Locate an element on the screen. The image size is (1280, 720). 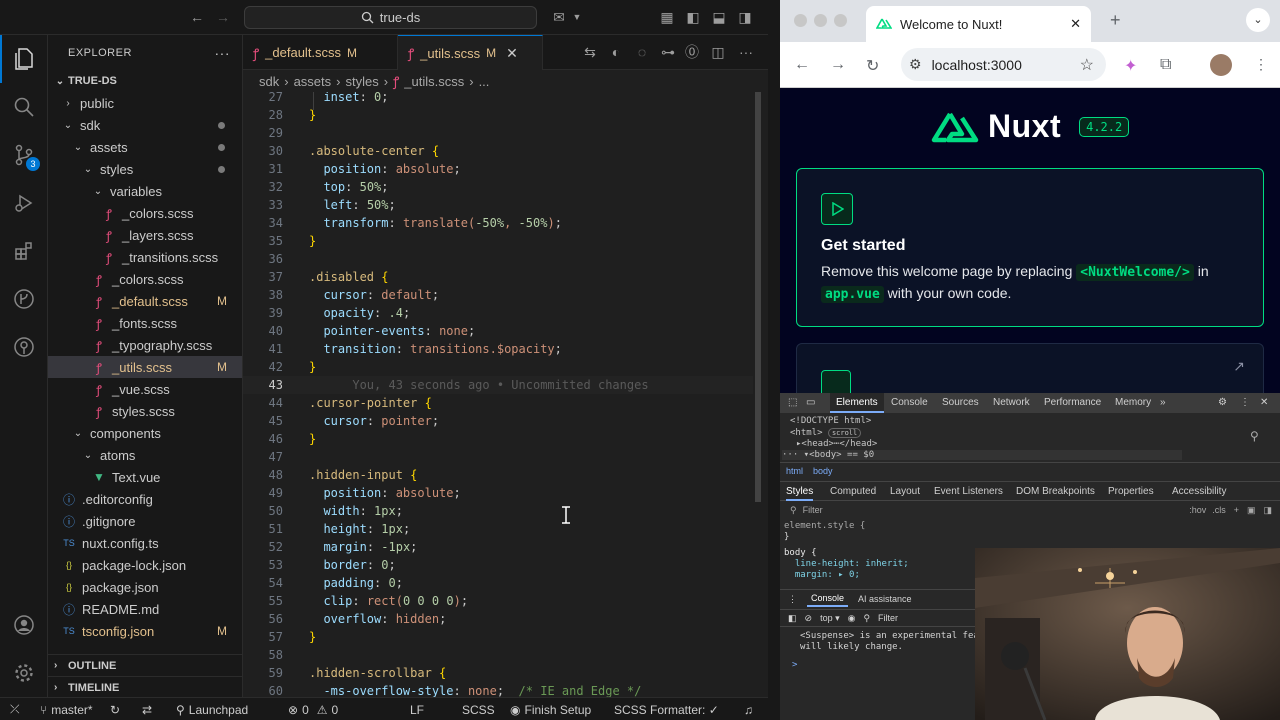
console-filter-input: Filter is located at coordinates (888, 618).